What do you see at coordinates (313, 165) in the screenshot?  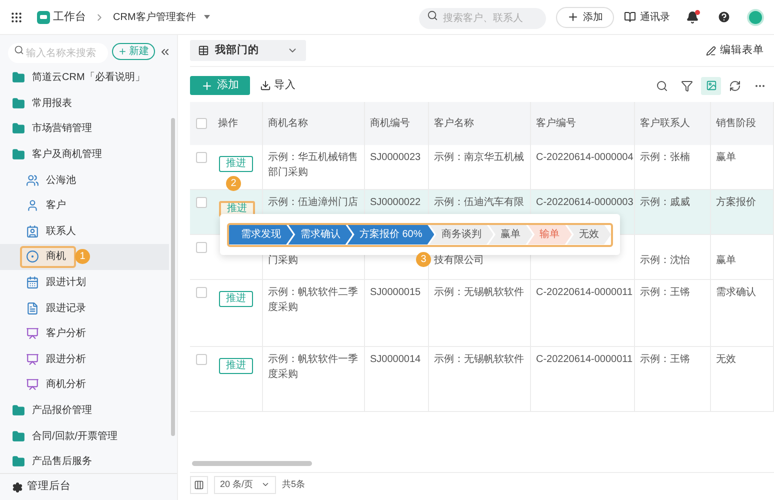 I see `table-cell-text: 示例：华五机械销售部门采购` at bounding box center [313, 165].